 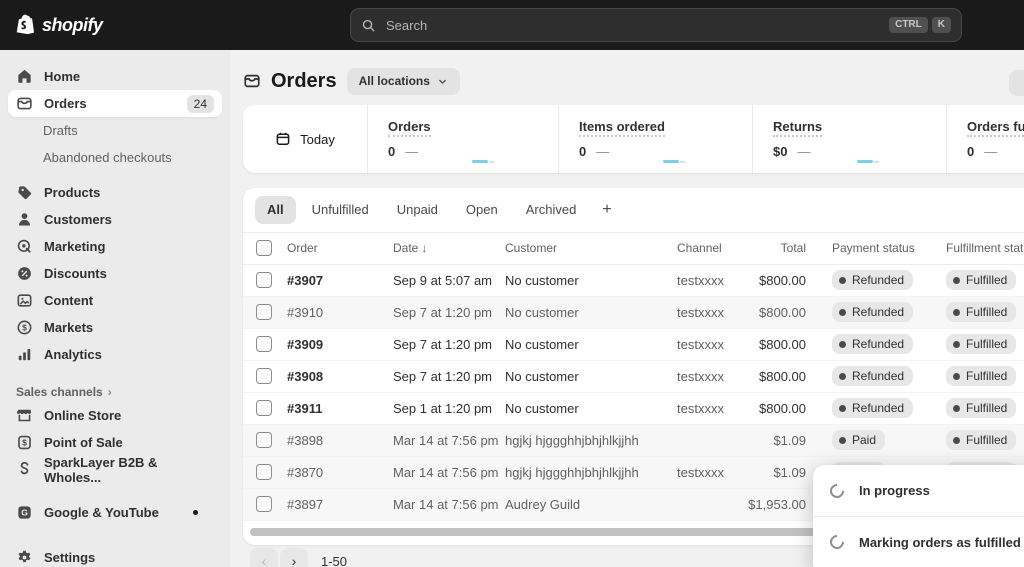 What do you see at coordinates (409, 128) in the screenshot?
I see `stat-label: Orders` at bounding box center [409, 128].